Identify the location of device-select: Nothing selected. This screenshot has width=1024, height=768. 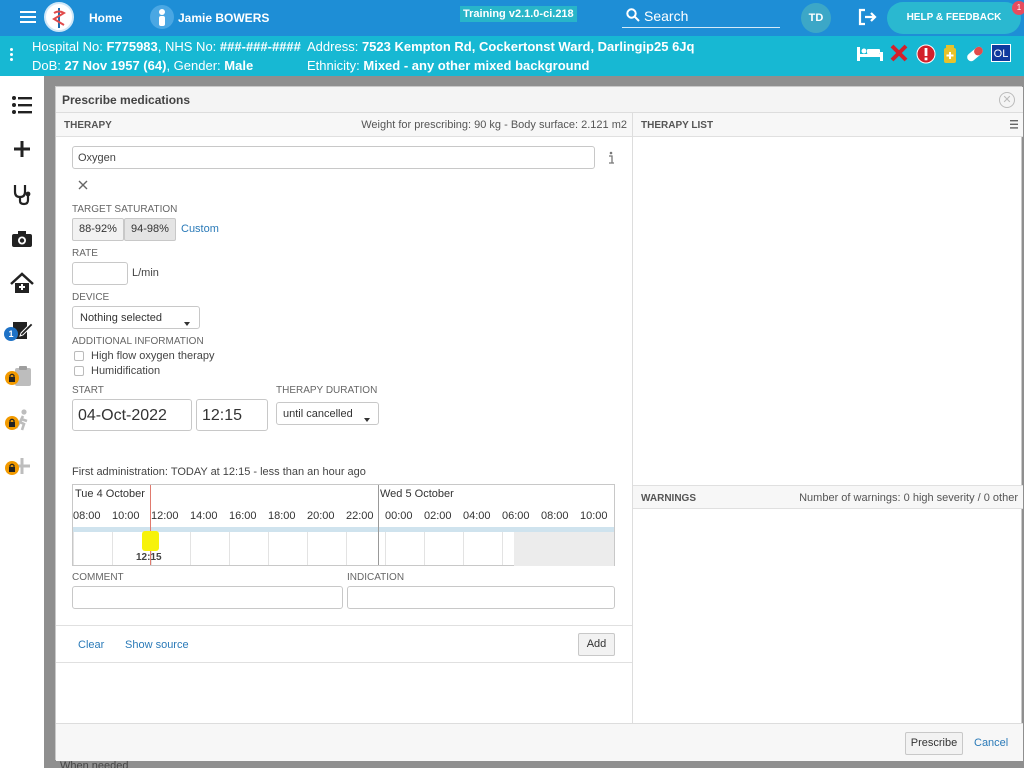
(136, 317).